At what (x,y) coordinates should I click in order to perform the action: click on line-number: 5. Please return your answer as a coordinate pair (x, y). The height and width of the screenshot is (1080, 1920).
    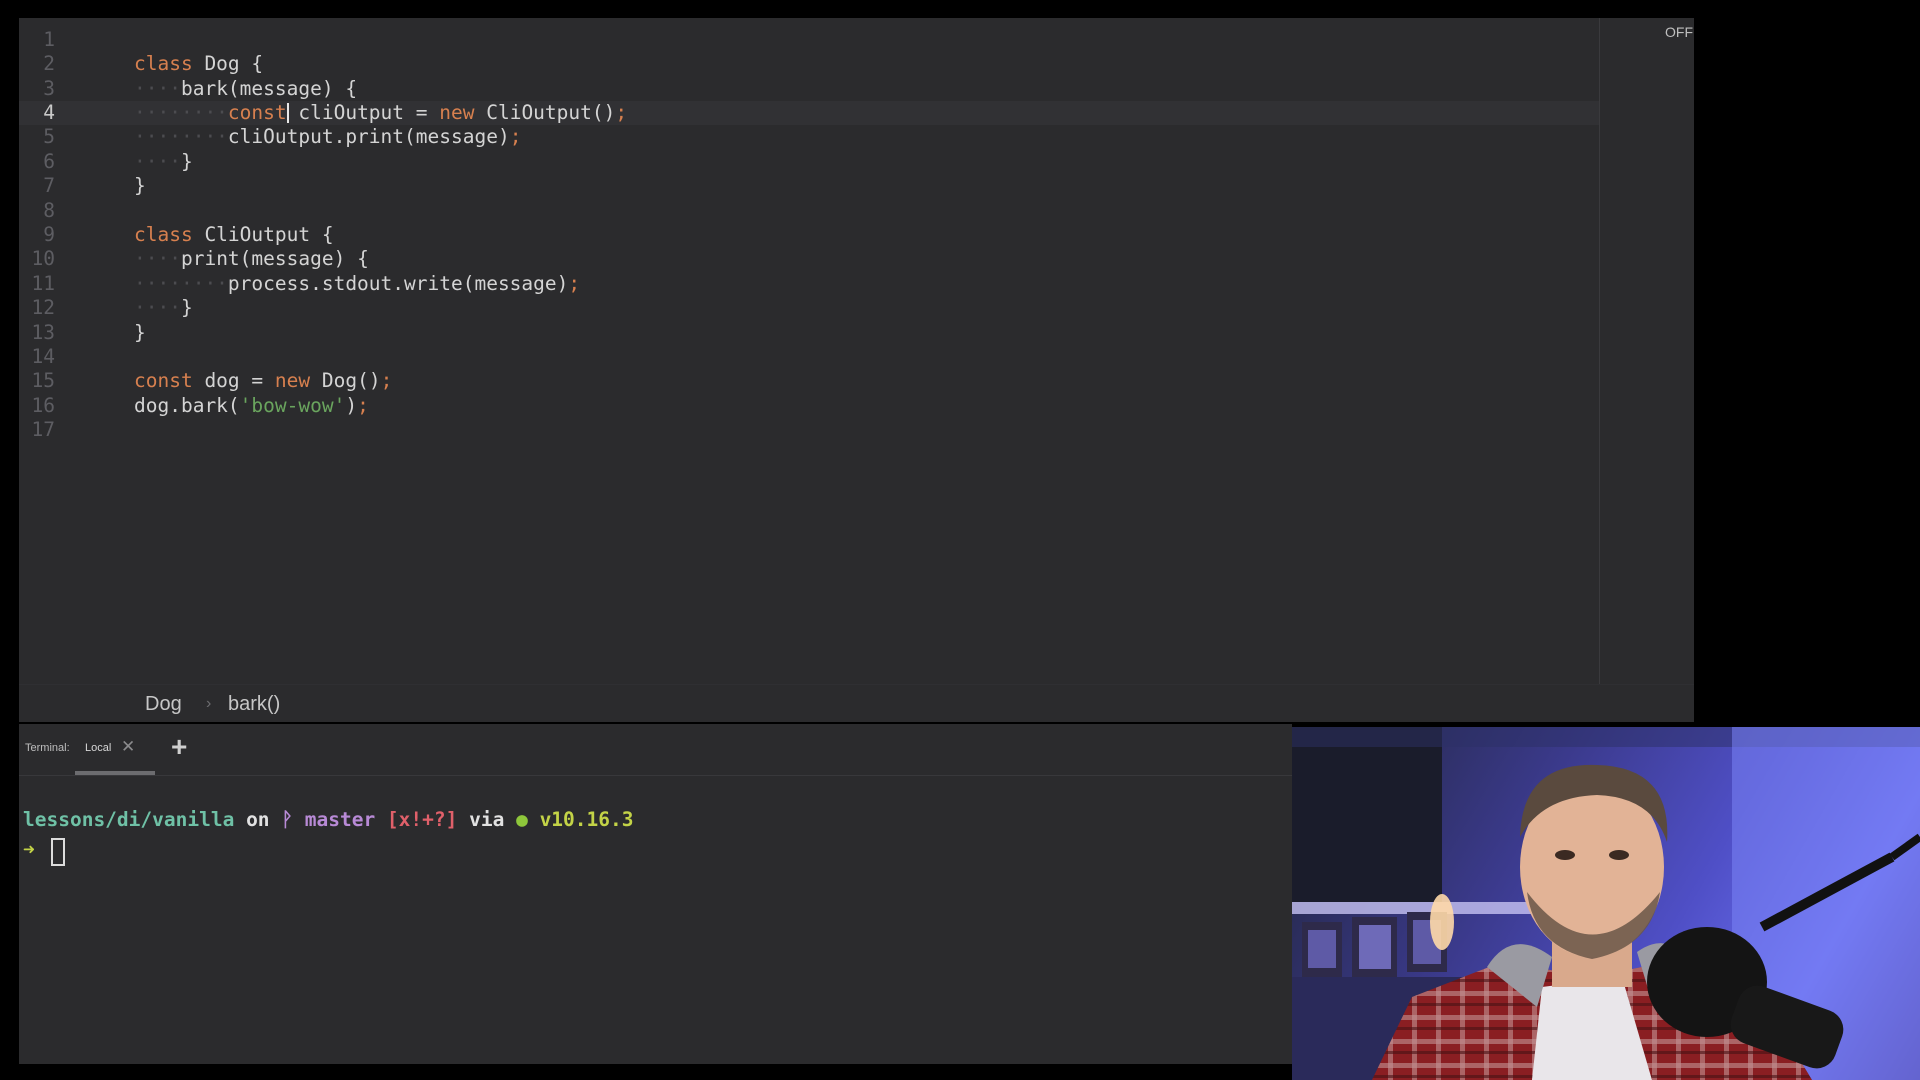
    Looking at the image, I should click on (49, 137).